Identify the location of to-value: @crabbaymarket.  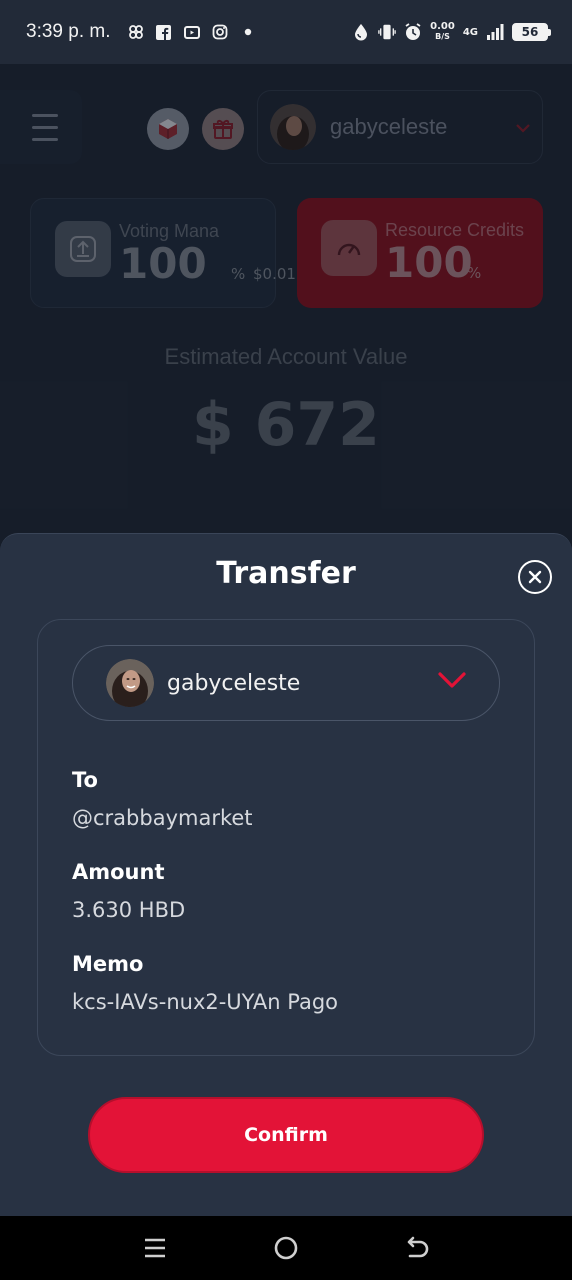
(162, 818).